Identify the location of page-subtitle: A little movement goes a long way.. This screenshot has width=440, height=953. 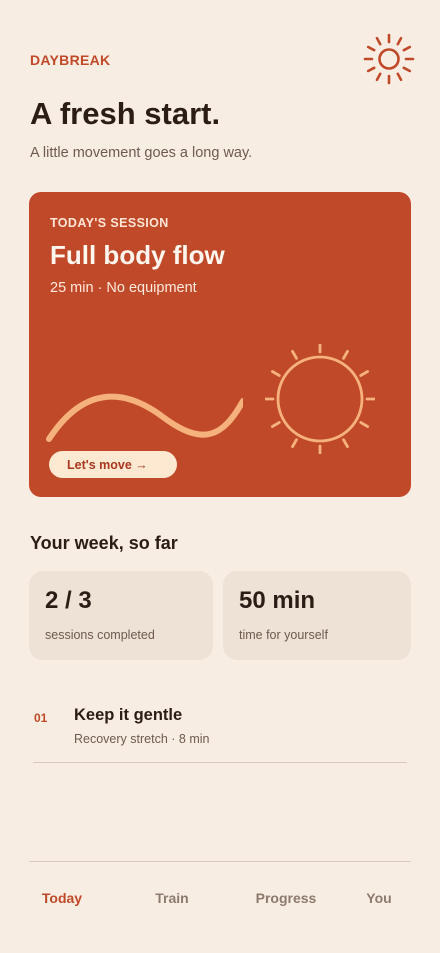
(141, 153).